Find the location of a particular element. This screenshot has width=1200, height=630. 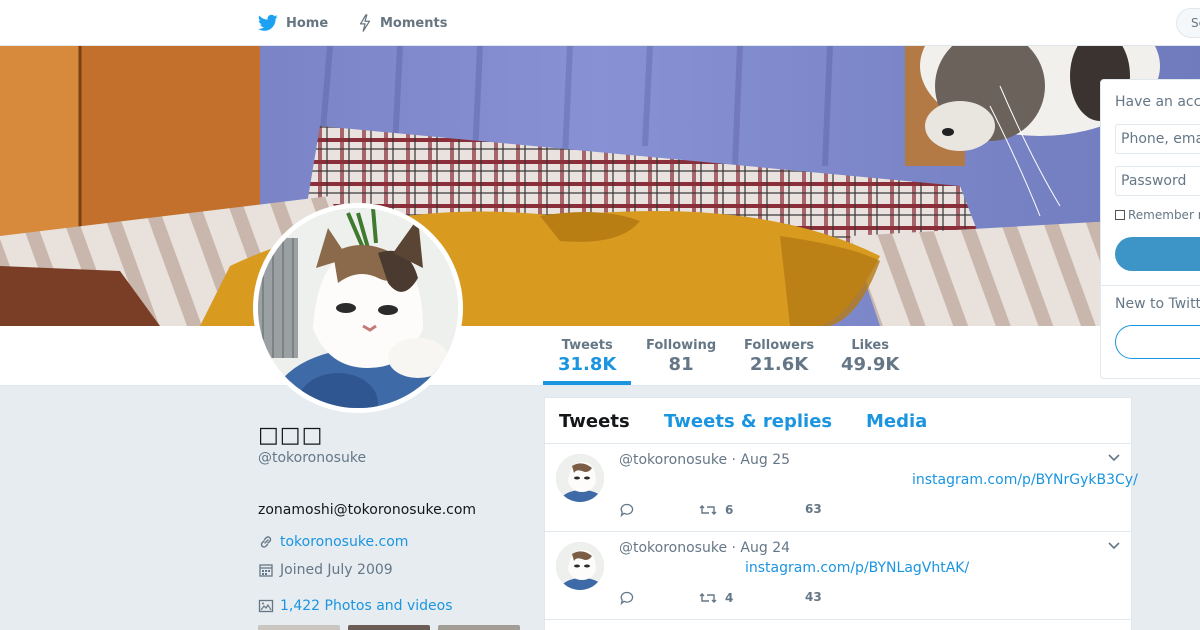

retweet-button: 6 is located at coordinates (716, 510).